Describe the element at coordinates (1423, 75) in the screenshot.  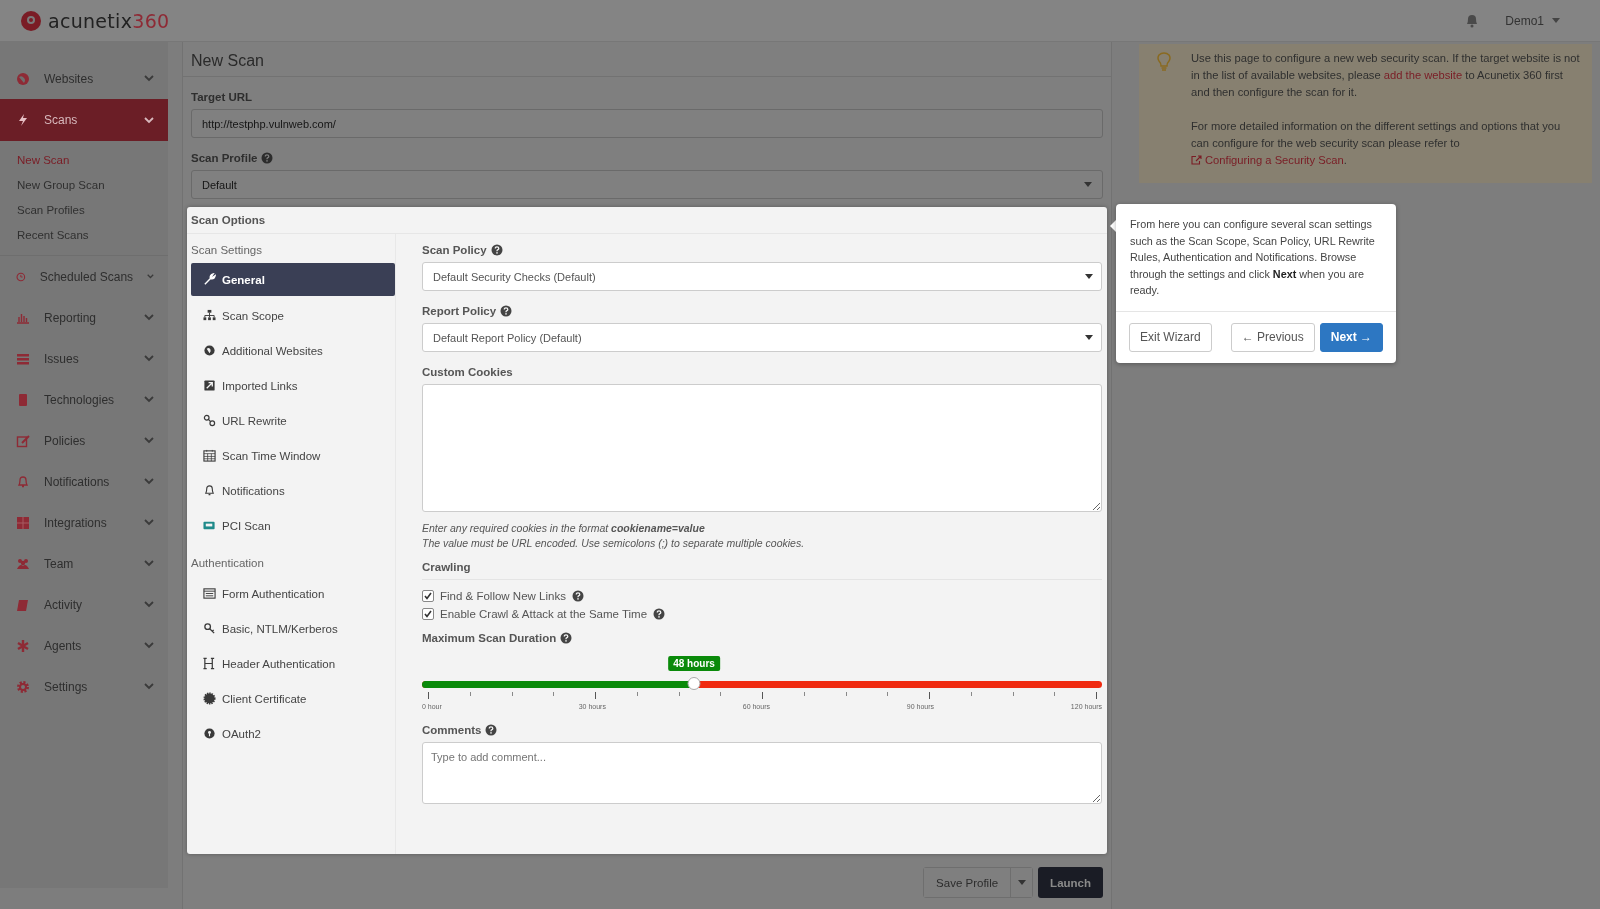
I see `help-link: add the website` at that location.